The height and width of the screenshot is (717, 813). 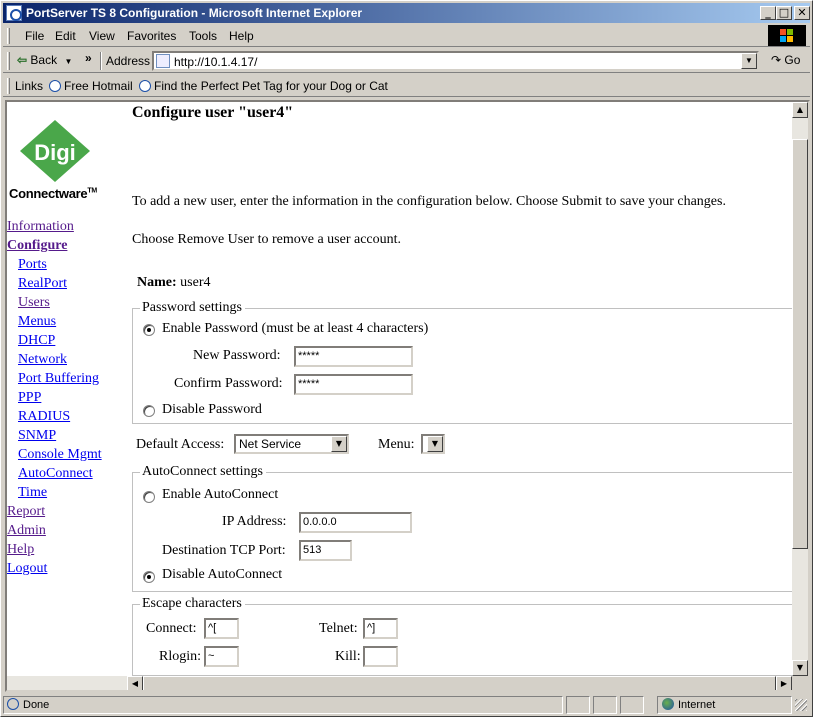 I want to click on status-pane-main, so click(x=283, y=705).